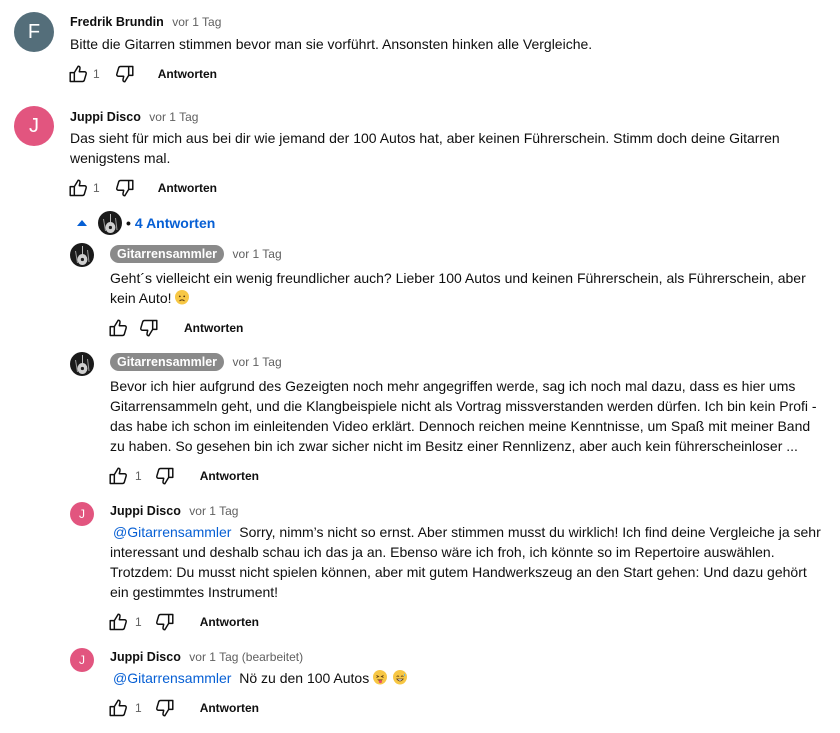  I want to click on avatar-letter: F, so click(34, 31).